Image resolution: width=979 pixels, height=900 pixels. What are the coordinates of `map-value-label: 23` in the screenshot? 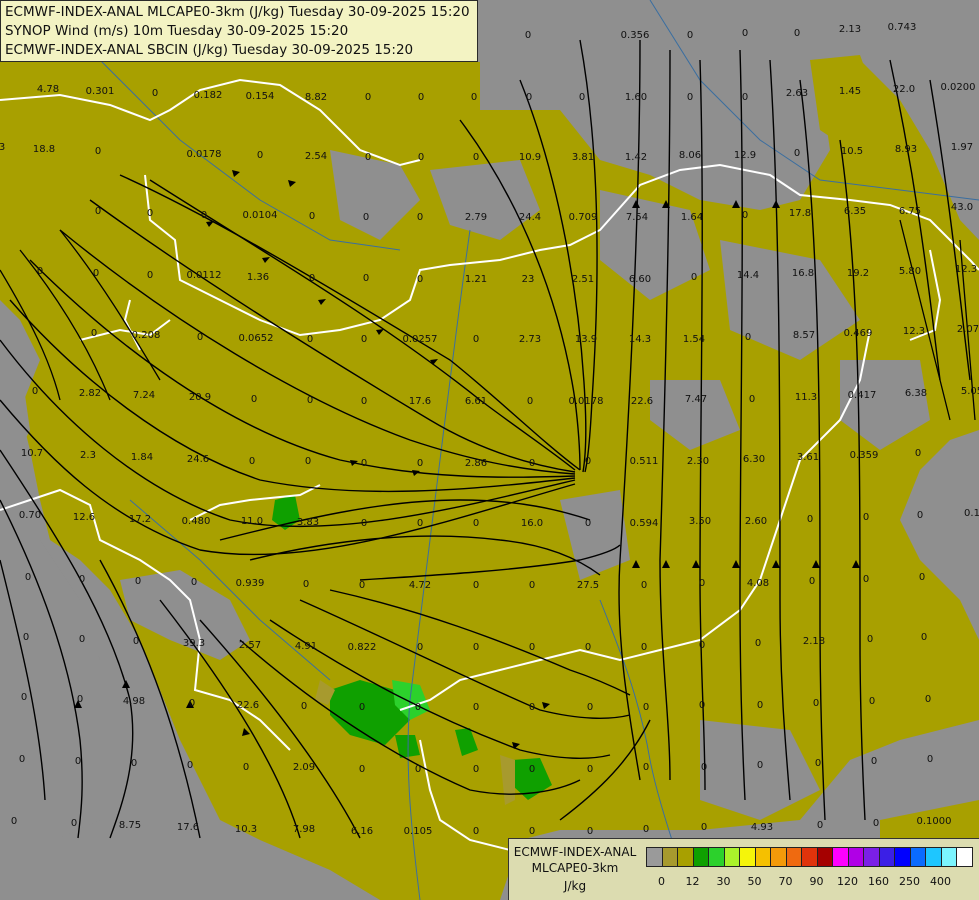 It's located at (528, 279).